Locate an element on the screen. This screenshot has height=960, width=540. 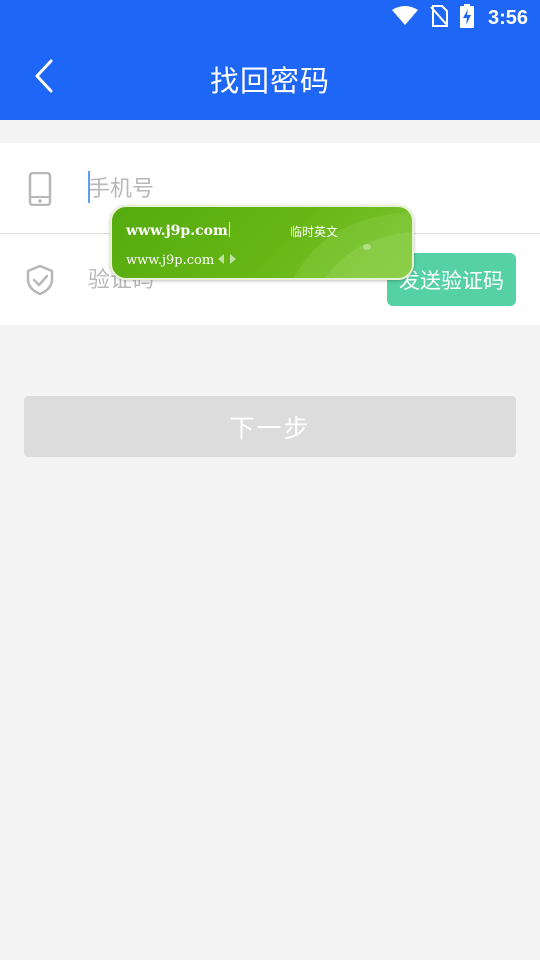
no-sim-icon is located at coordinates (439, 18).